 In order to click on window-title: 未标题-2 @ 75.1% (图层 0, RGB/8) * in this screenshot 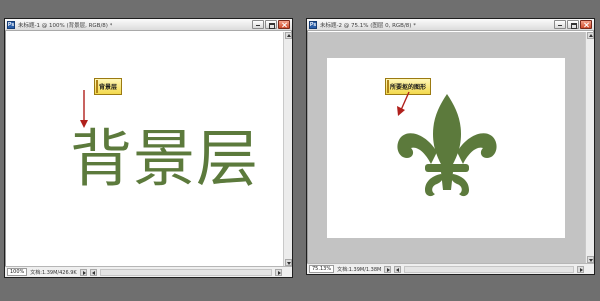, I will do `click(368, 25)`.